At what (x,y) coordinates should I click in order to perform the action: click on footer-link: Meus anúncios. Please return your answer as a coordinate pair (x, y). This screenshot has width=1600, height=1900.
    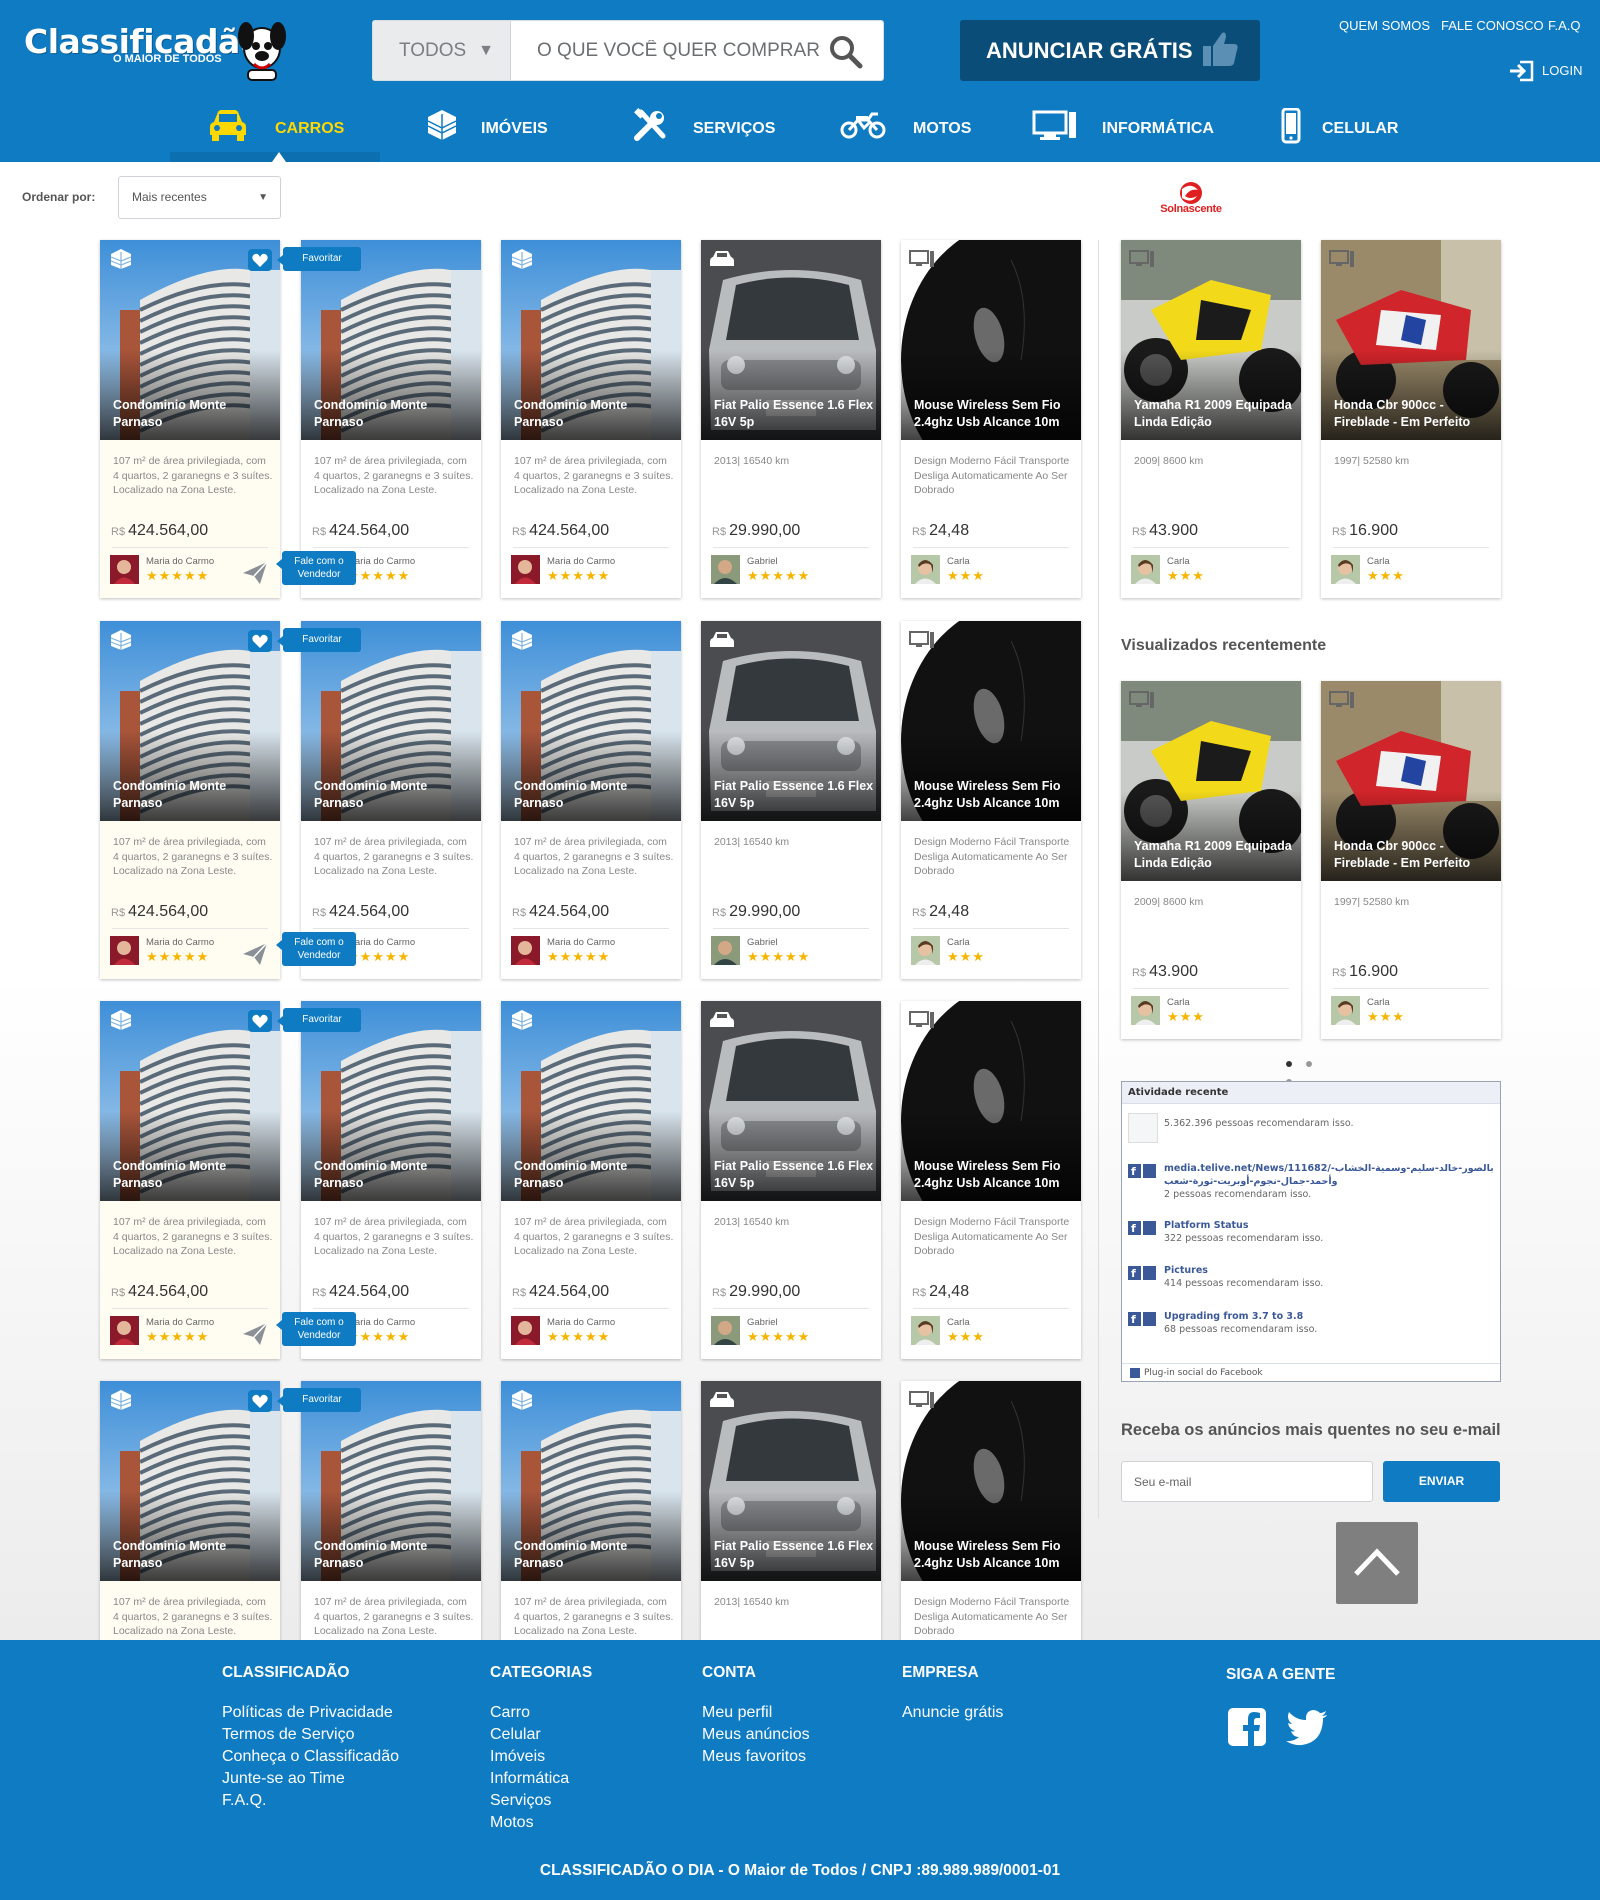
    Looking at the image, I should click on (756, 1735).